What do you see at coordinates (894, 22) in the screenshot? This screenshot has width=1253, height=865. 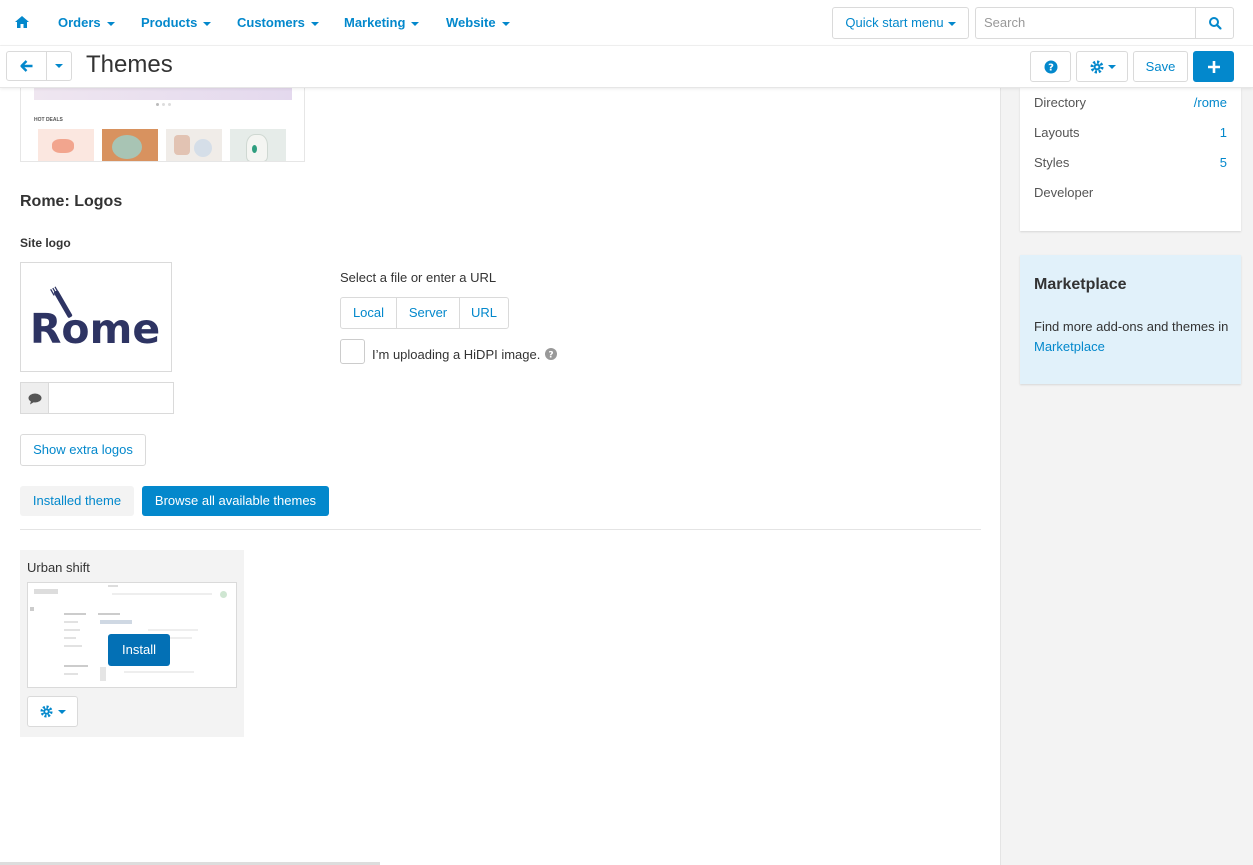 I see `quick-start-label: Quick start menu` at bounding box center [894, 22].